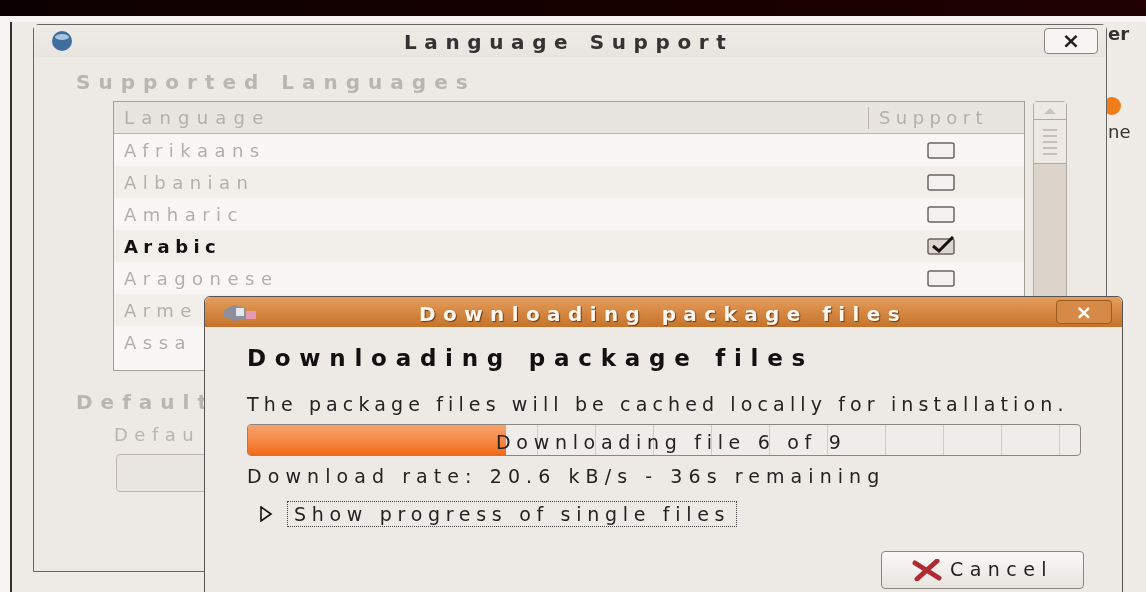  Describe the element at coordinates (569, 42) in the screenshot. I see `window-title: Language Support` at that location.